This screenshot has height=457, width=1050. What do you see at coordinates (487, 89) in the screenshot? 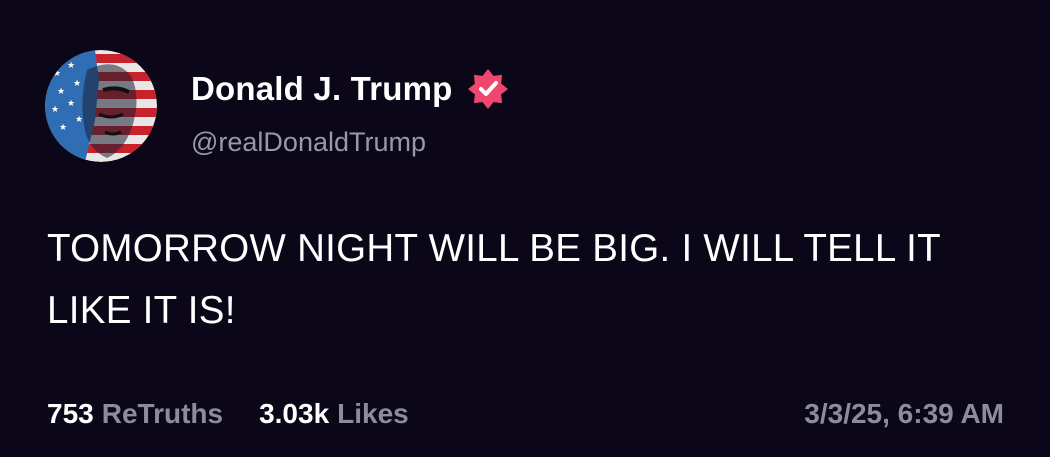
I see `verified-badge-icon` at bounding box center [487, 89].